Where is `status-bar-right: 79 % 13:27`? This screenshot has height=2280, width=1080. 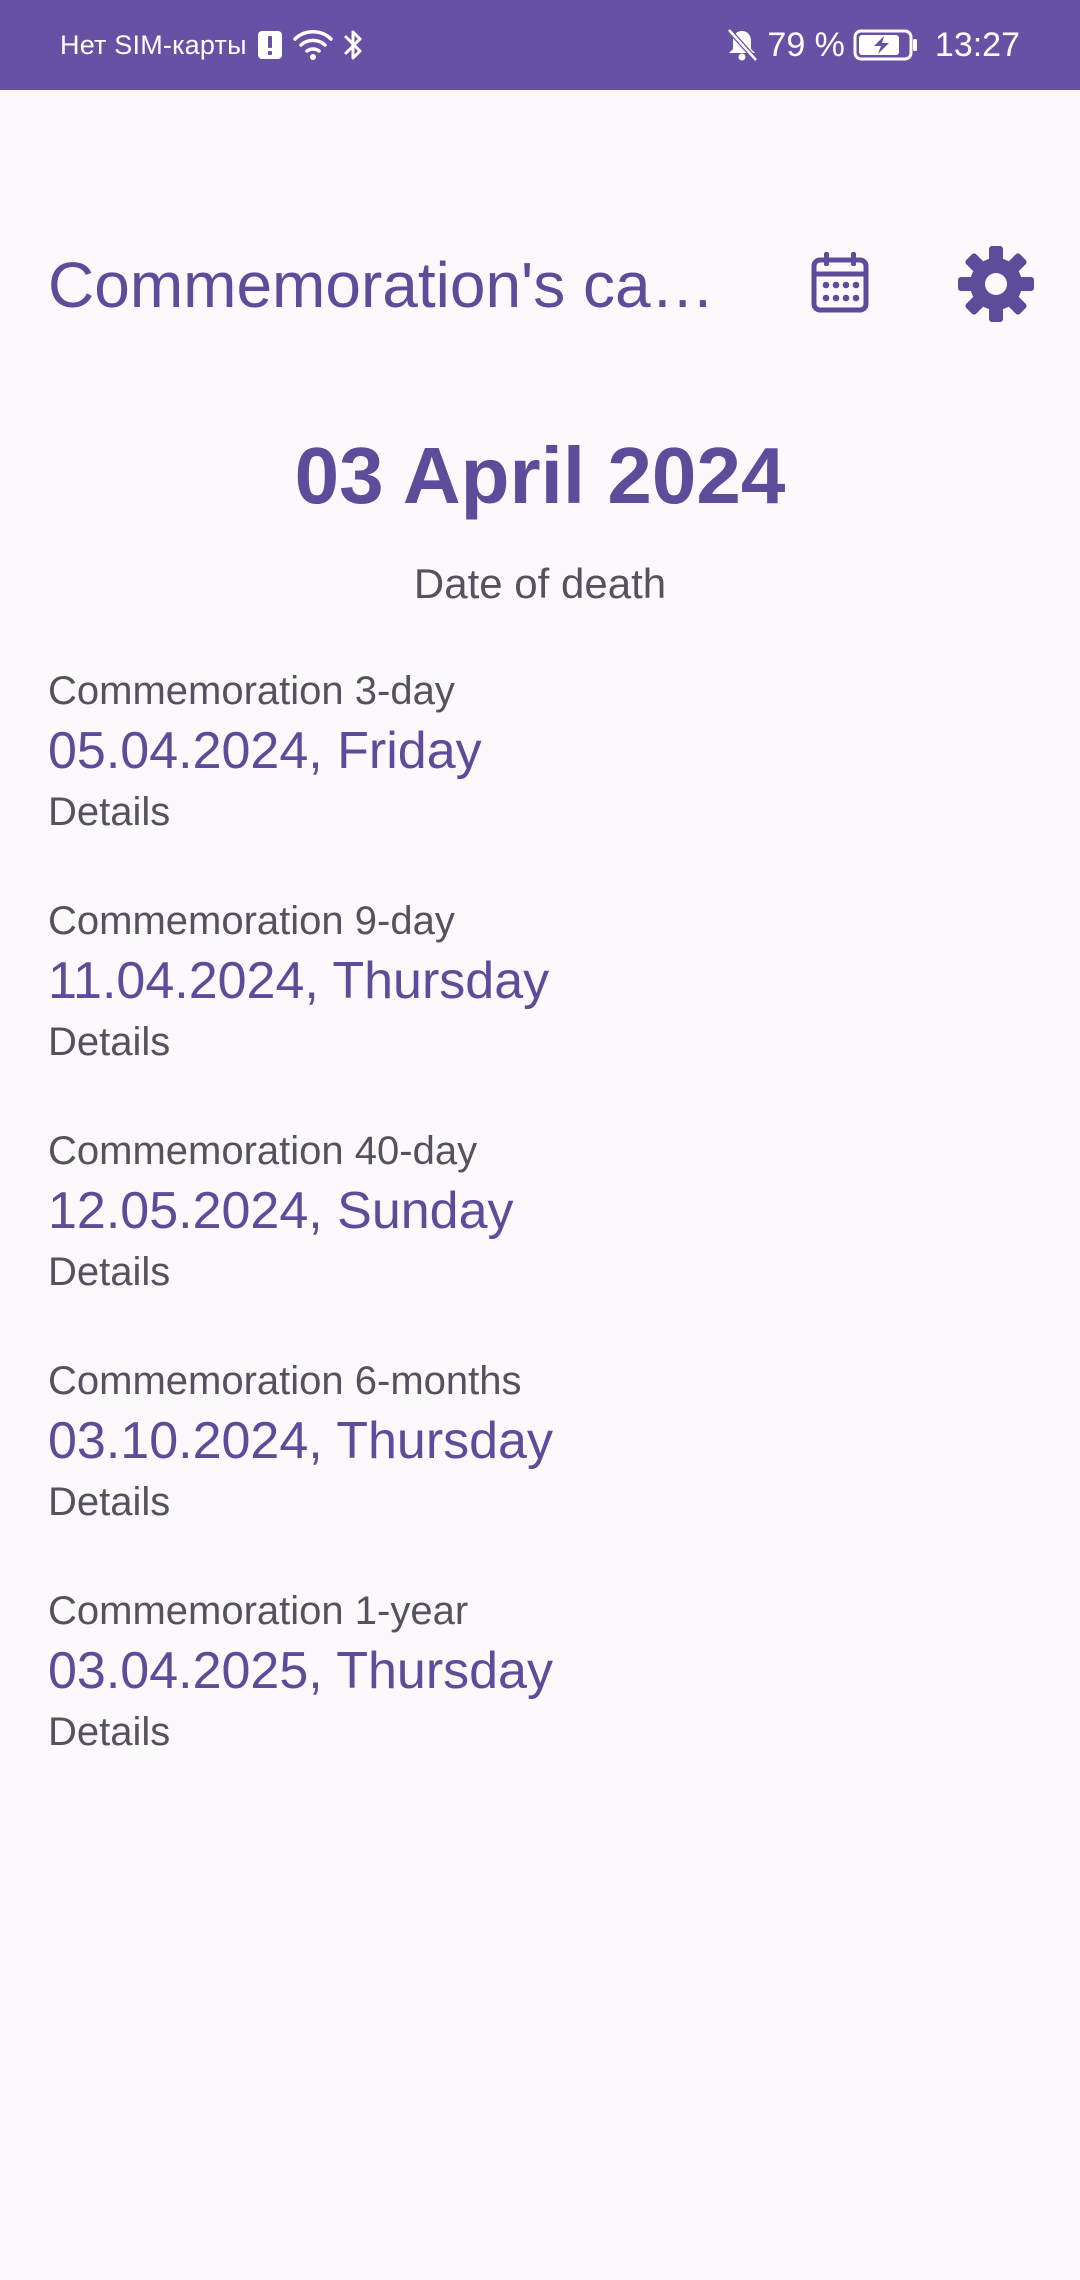
status-bar-right: 79 % 13:27 is located at coordinates (872, 45).